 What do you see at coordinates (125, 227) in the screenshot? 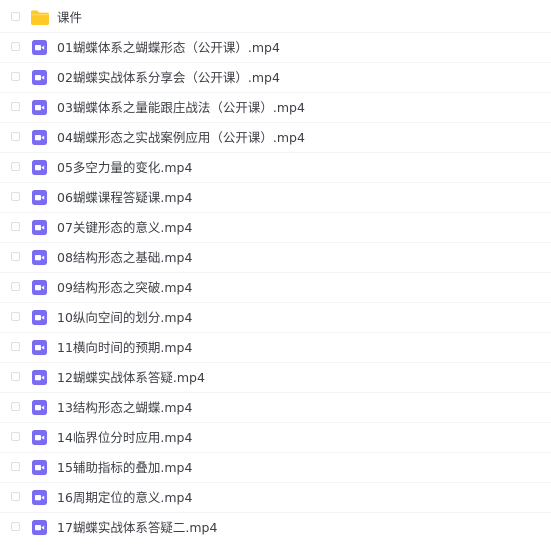
I see `file-name: 07关键形态的意义.mp4` at bounding box center [125, 227].